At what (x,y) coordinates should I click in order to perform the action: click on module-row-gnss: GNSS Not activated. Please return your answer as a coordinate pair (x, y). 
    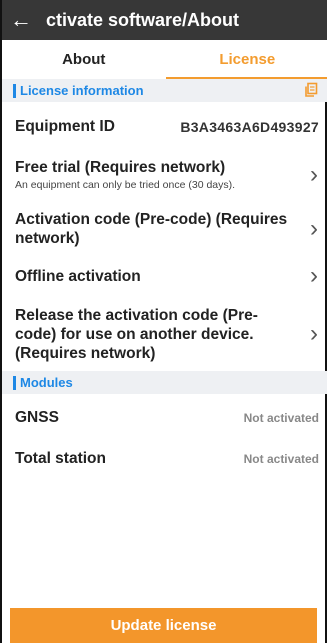
    Looking at the image, I should click on (164, 418).